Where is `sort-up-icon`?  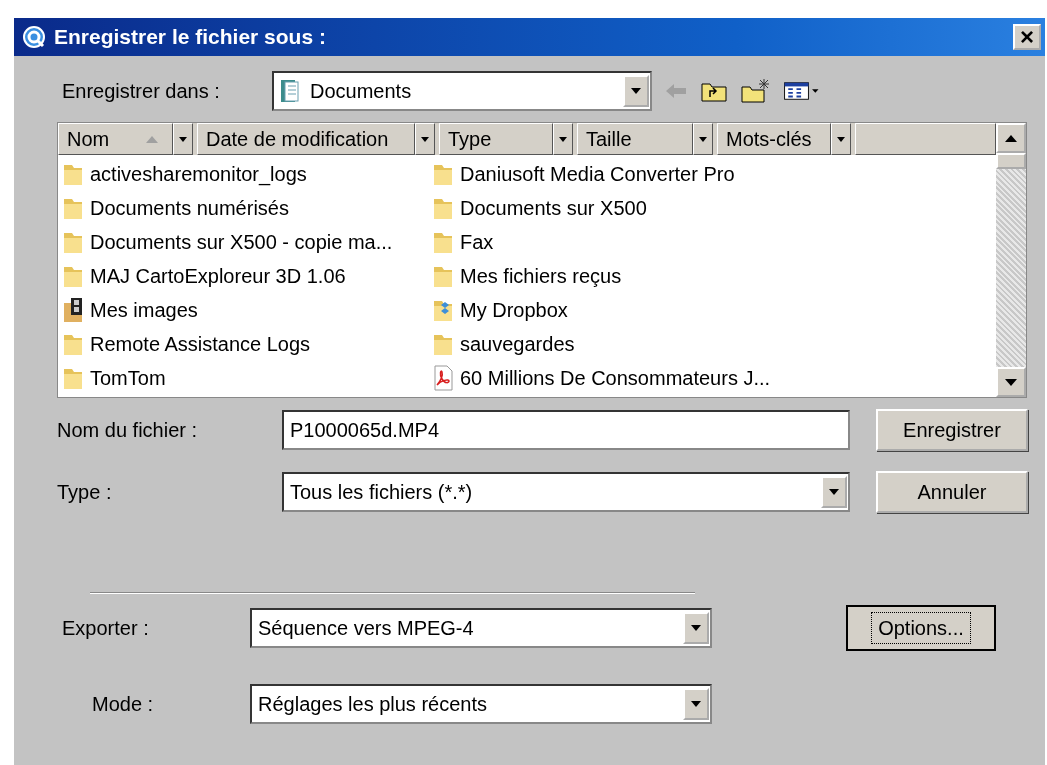
sort-up-icon is located at coordinates (152, 139).